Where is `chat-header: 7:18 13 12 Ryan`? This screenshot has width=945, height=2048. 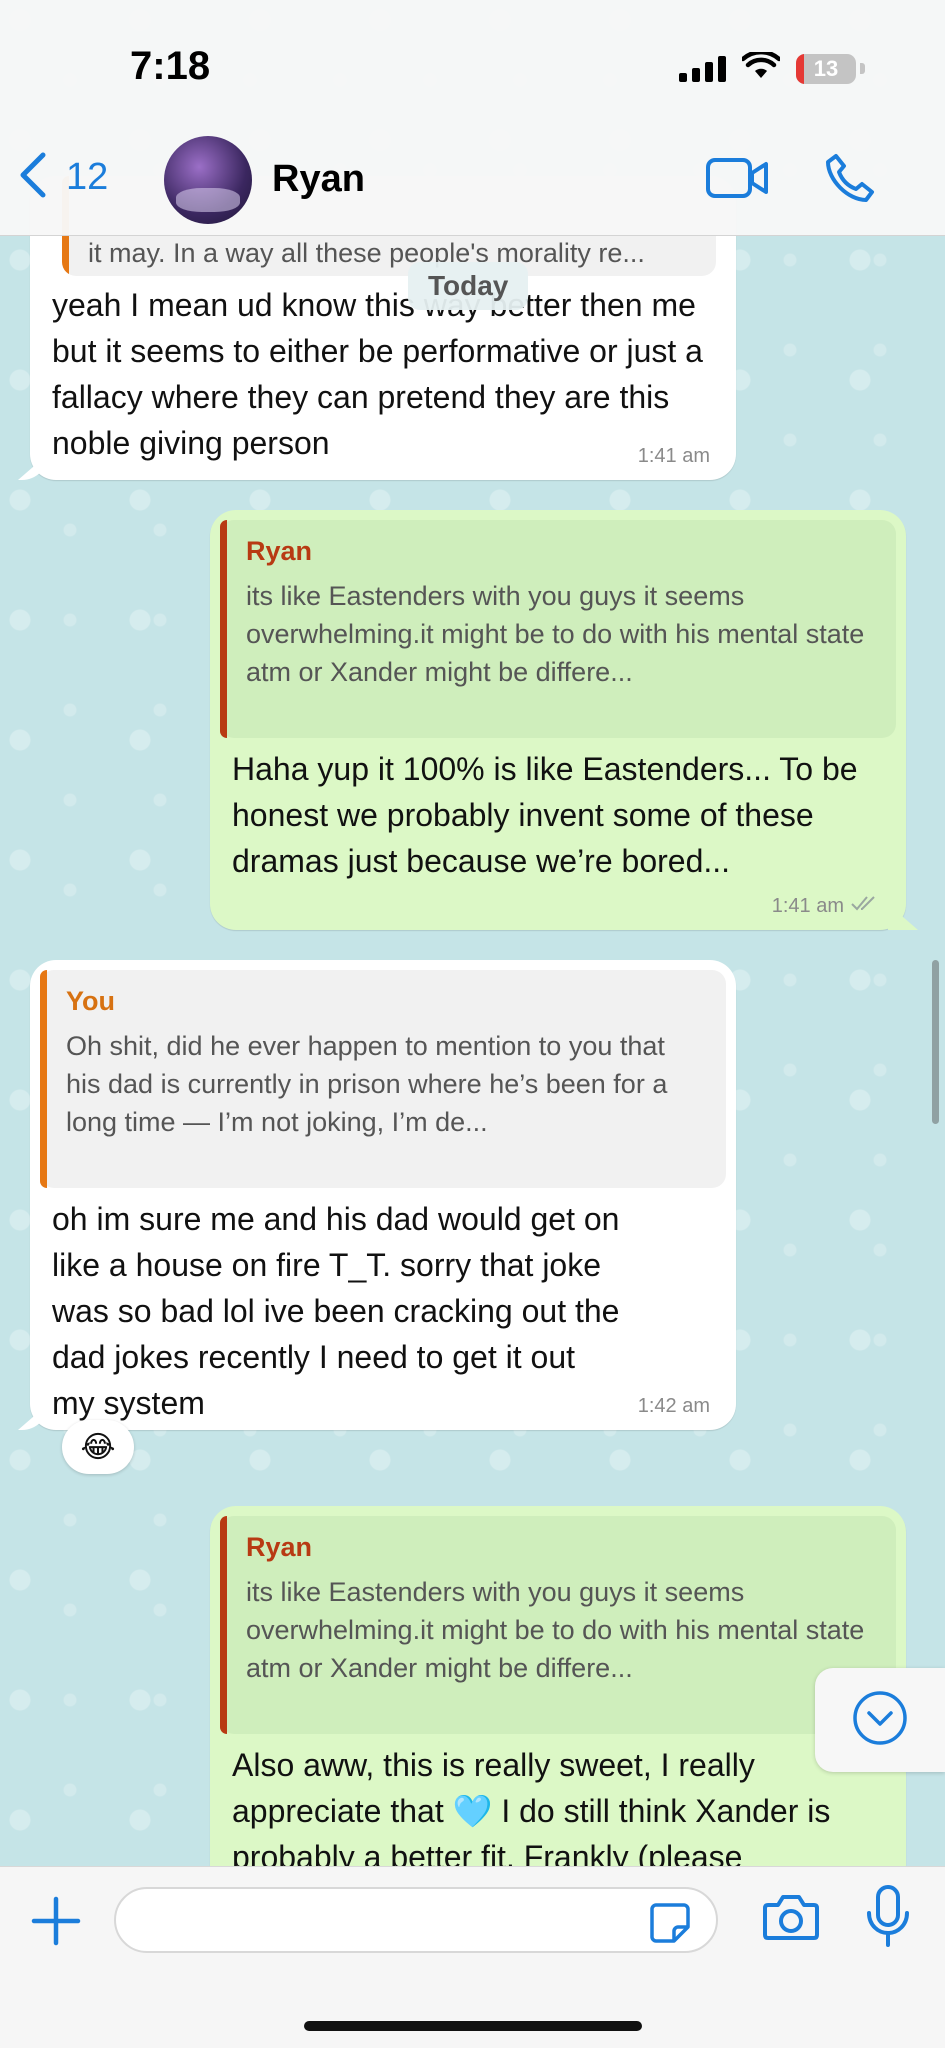 chat-header: 7:18 13 12 Ryan is located at coordinates (472, 118).